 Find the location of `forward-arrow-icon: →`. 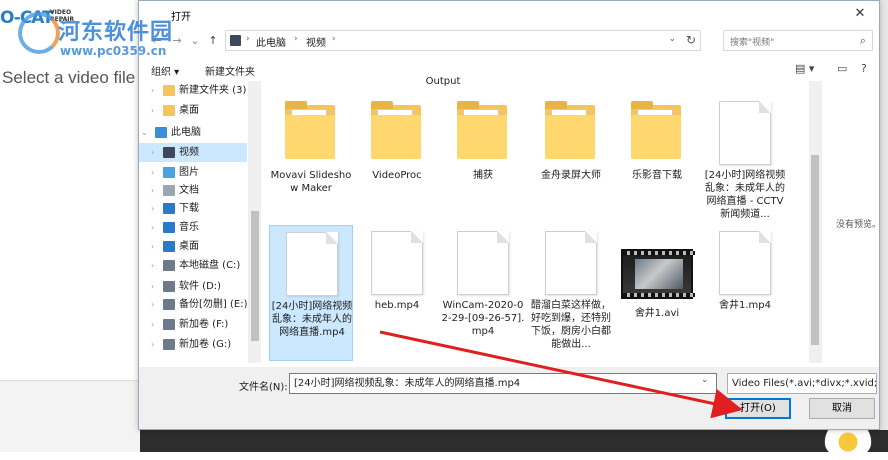

forward-arrow-icon: → is located at coordinates (177, 41).